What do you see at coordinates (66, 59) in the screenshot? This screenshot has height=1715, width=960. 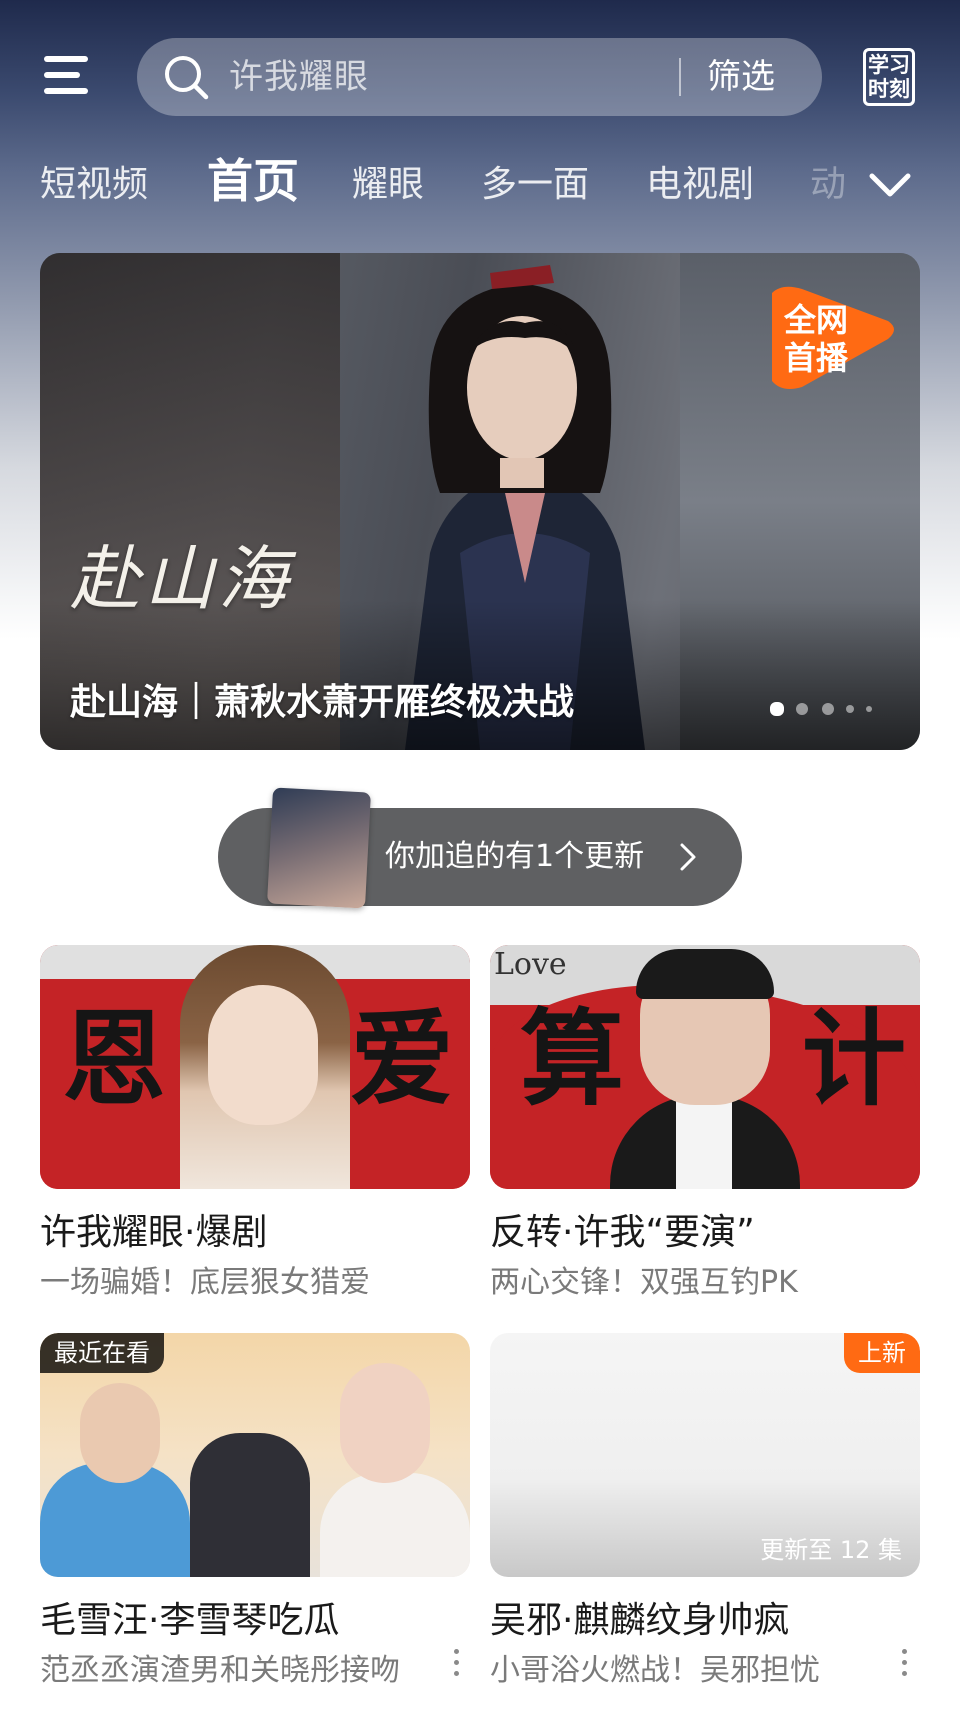 I see `menu-icon` at bounding box center [66, 59].